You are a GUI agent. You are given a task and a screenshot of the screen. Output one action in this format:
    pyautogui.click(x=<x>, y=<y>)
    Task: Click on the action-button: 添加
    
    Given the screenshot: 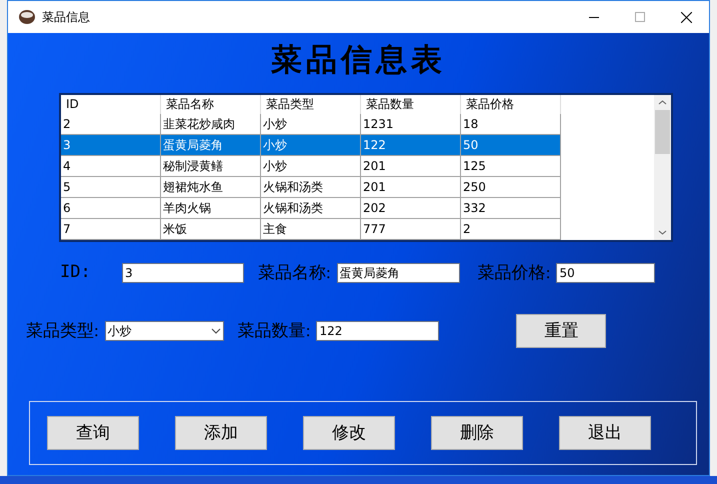 What is the action you would take?
    pyautogui.click(x=221, y=433)
    